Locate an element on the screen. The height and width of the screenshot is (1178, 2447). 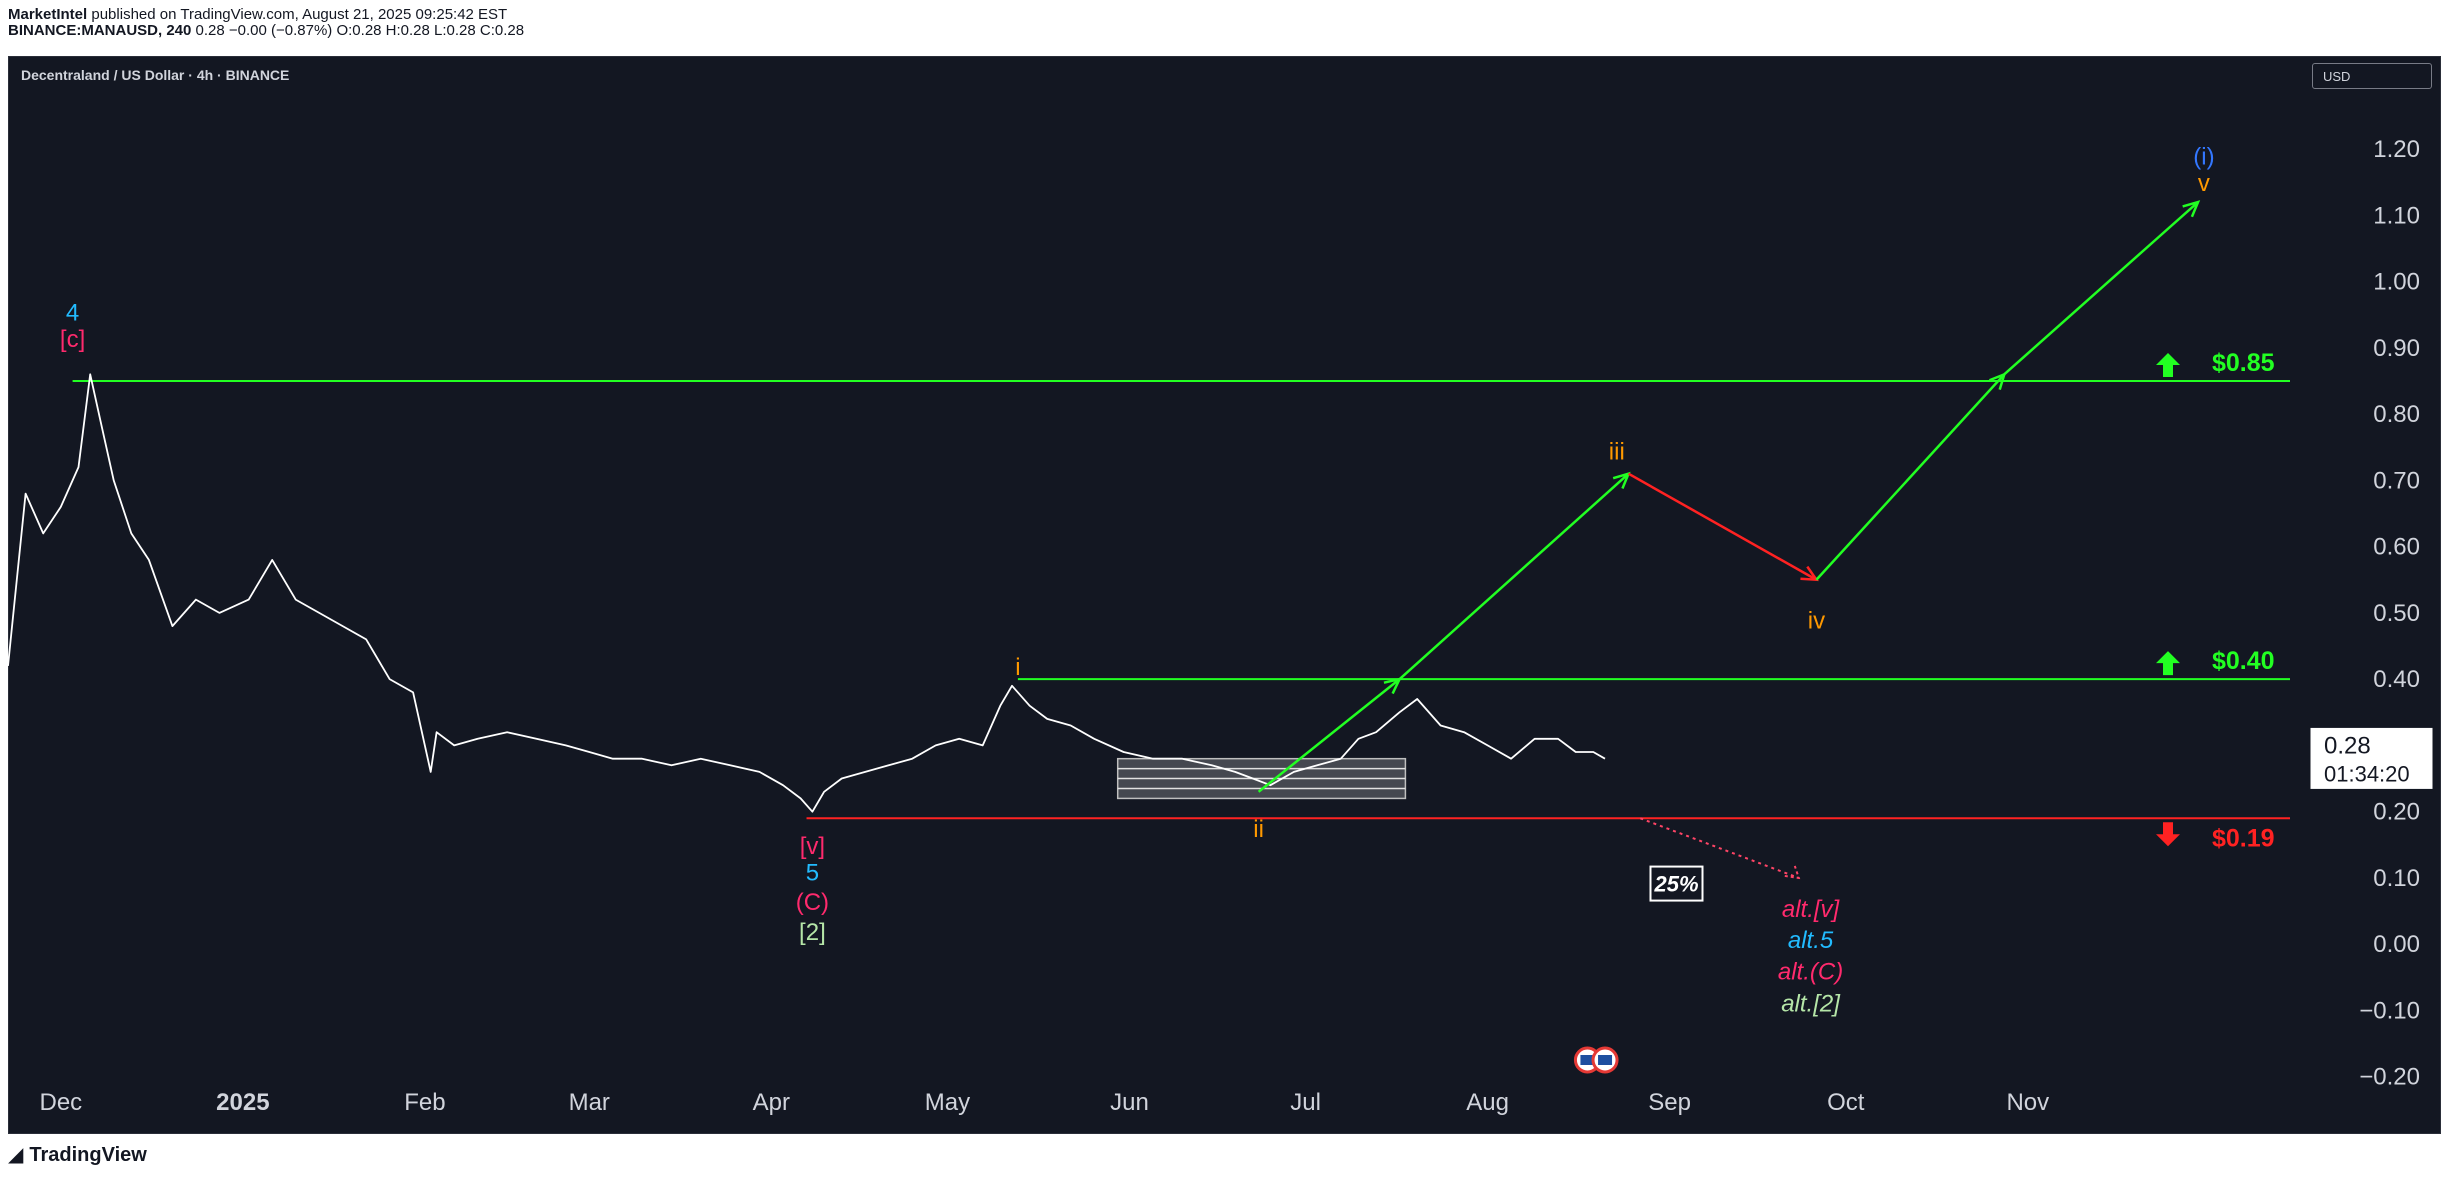
wave-label: ii is located at coordinates (1258, 829).